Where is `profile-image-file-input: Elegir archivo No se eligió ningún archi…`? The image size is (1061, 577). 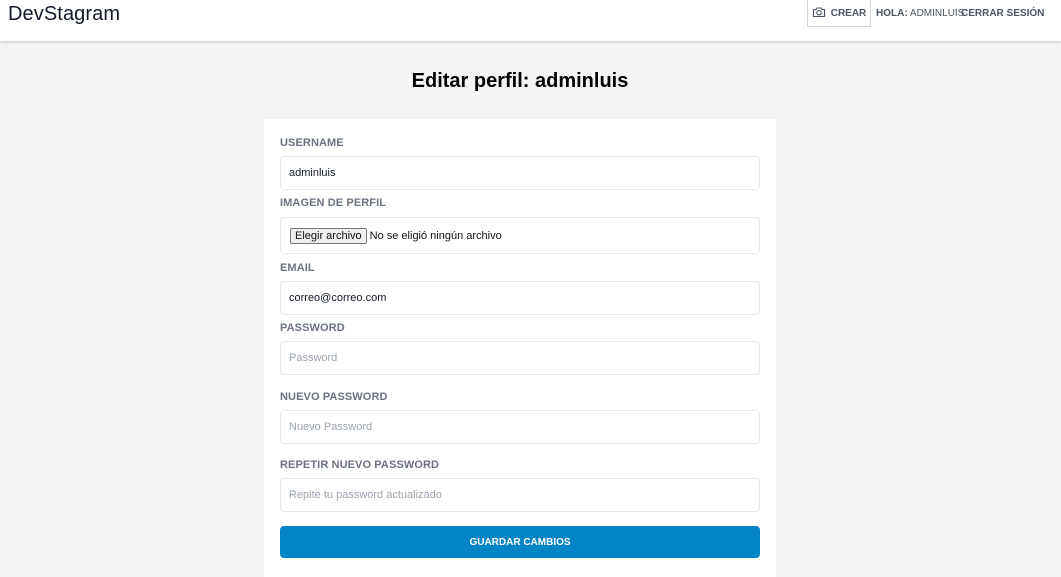
profile-image-file-input: Elegir archivo No se eligió ningún archi… is located at coordinates (520, 235).